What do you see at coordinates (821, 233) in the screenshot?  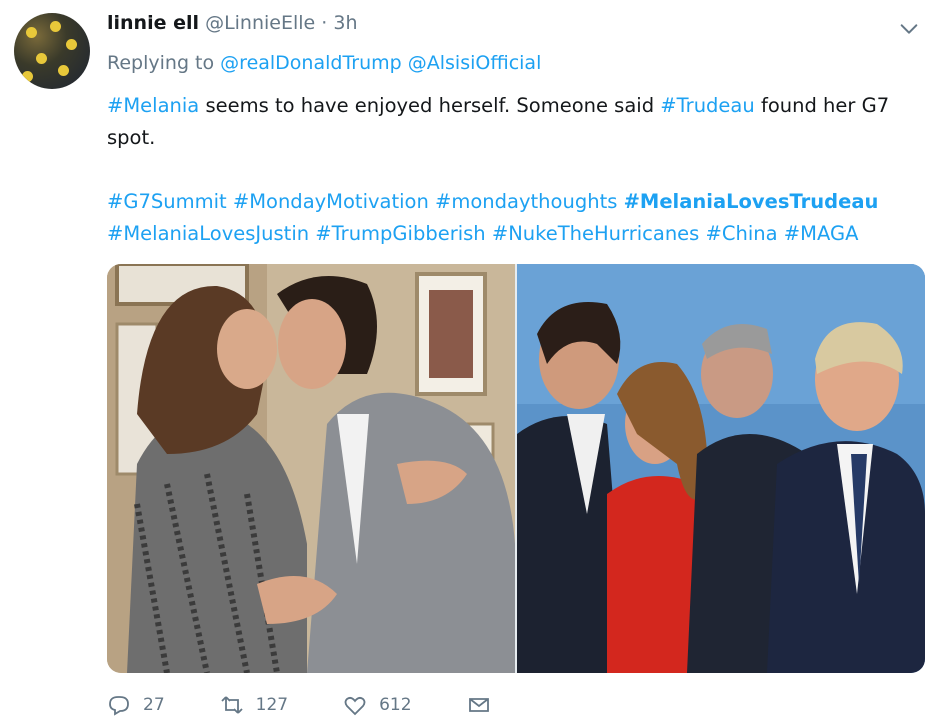 I see `hashtag-link: #MAGA` at bounding box center [821, 233].